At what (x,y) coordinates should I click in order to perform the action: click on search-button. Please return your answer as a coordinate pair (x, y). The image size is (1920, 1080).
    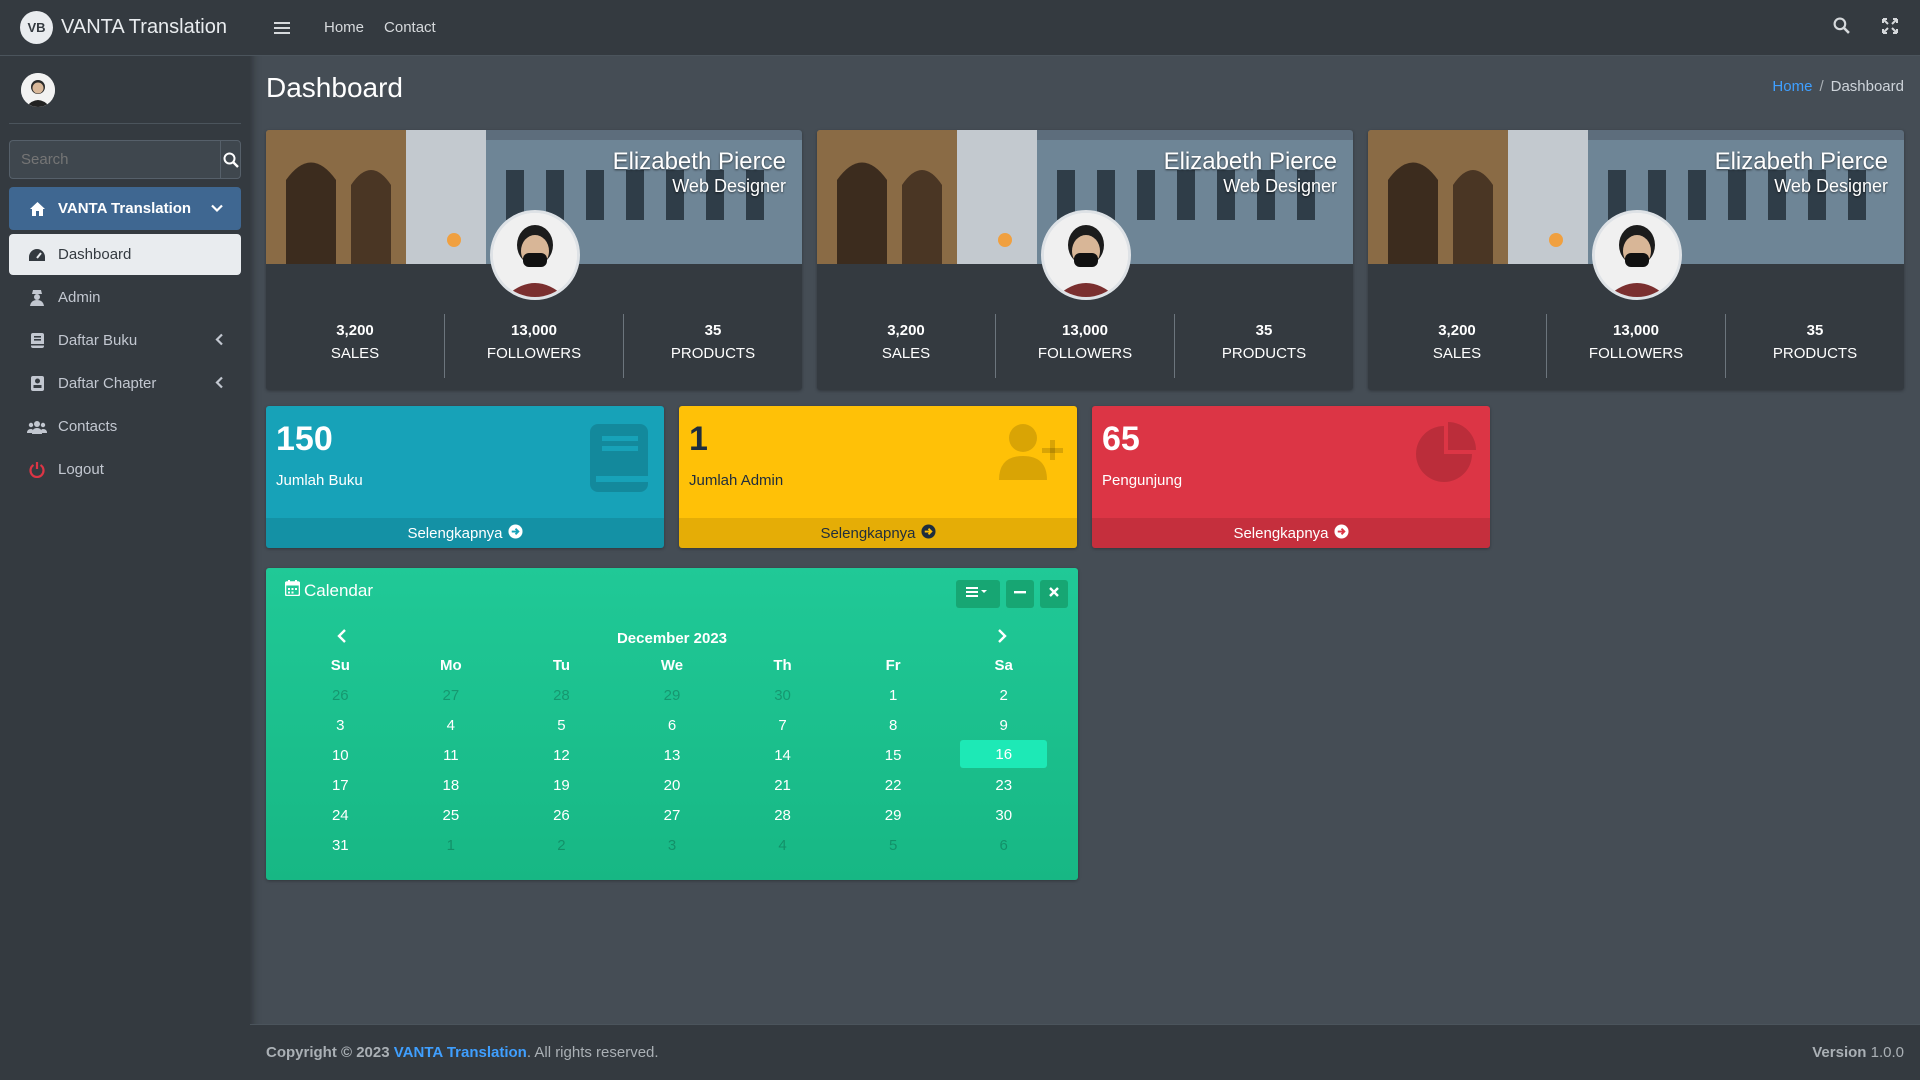
    Looking at the image, I should click on (230, 159).